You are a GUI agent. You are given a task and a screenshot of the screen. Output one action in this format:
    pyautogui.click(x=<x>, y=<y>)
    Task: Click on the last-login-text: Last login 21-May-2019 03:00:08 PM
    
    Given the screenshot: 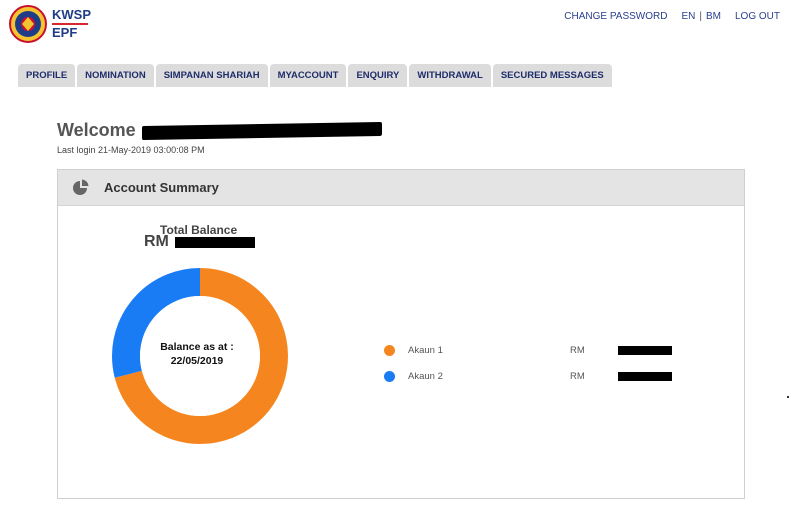 What is the action you would take?
    pyautogui.click(x=131, y=150)
    